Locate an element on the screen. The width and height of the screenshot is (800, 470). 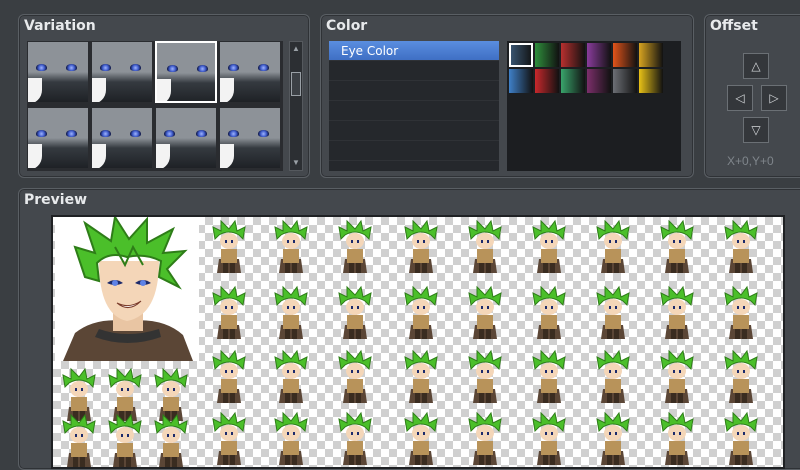
scroll-up-icon: ▲ is located at coordinates (296, 49).